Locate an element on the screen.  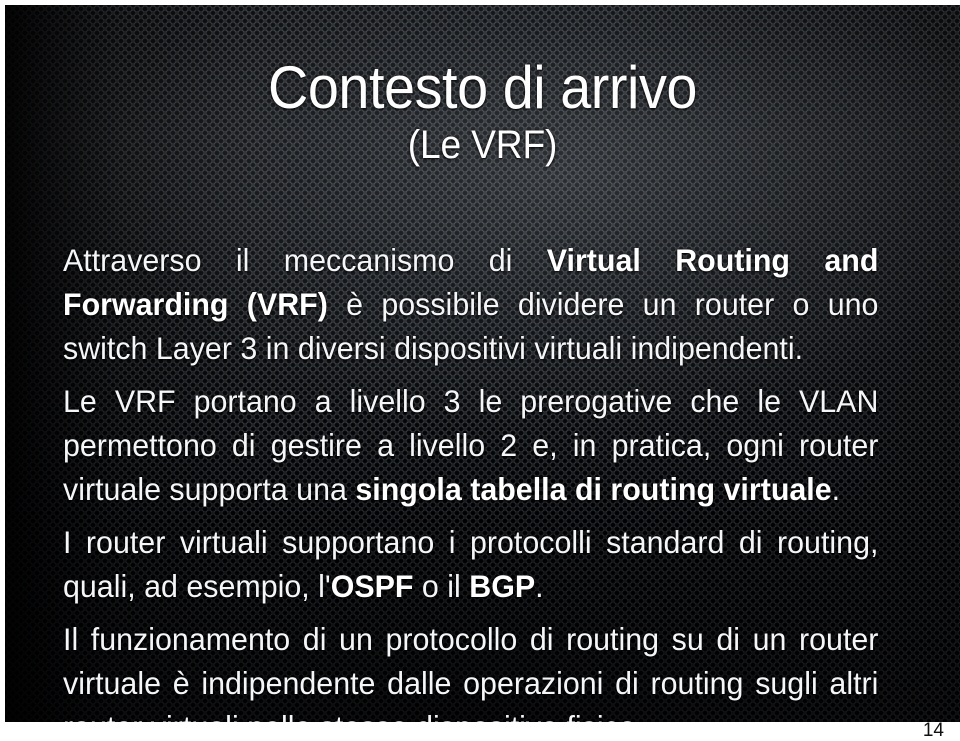
text-run-bold: OSPF is located at coordinates (372, 586).